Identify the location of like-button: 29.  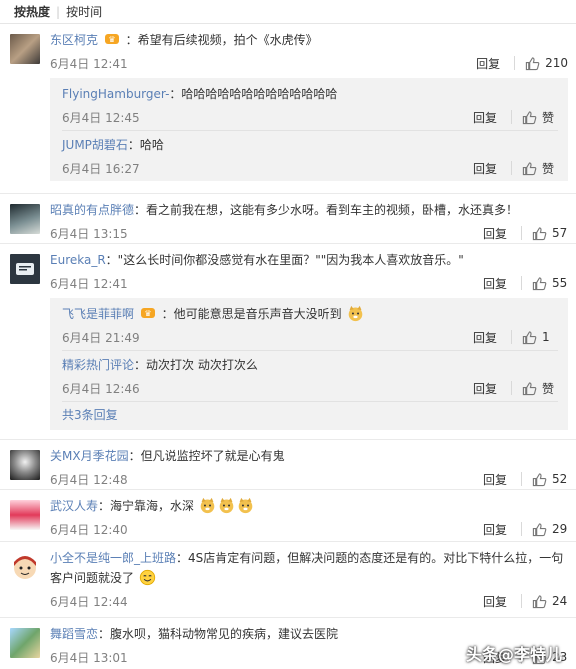
(550, 529).